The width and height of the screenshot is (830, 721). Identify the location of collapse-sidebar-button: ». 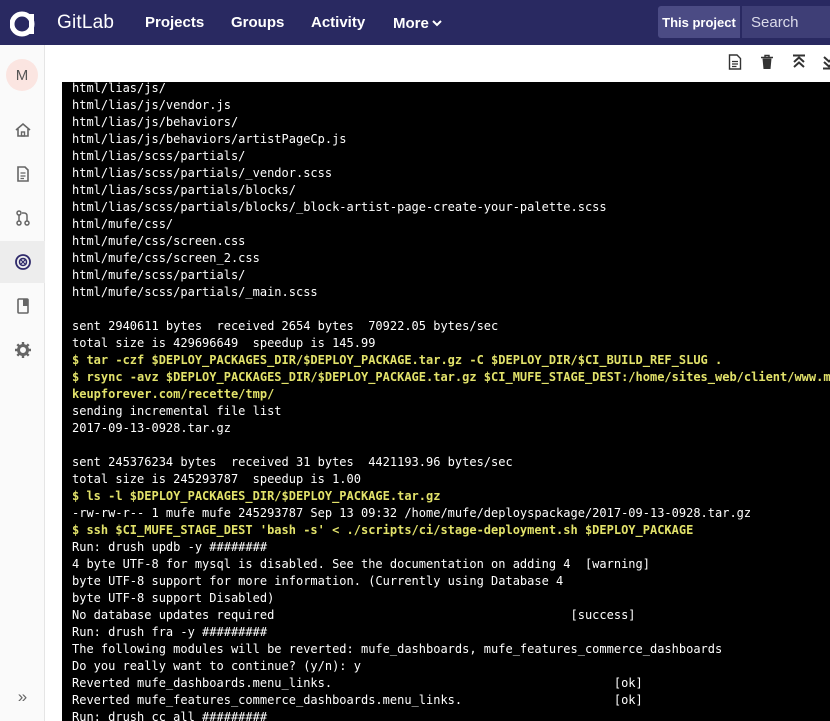
(22, 697).